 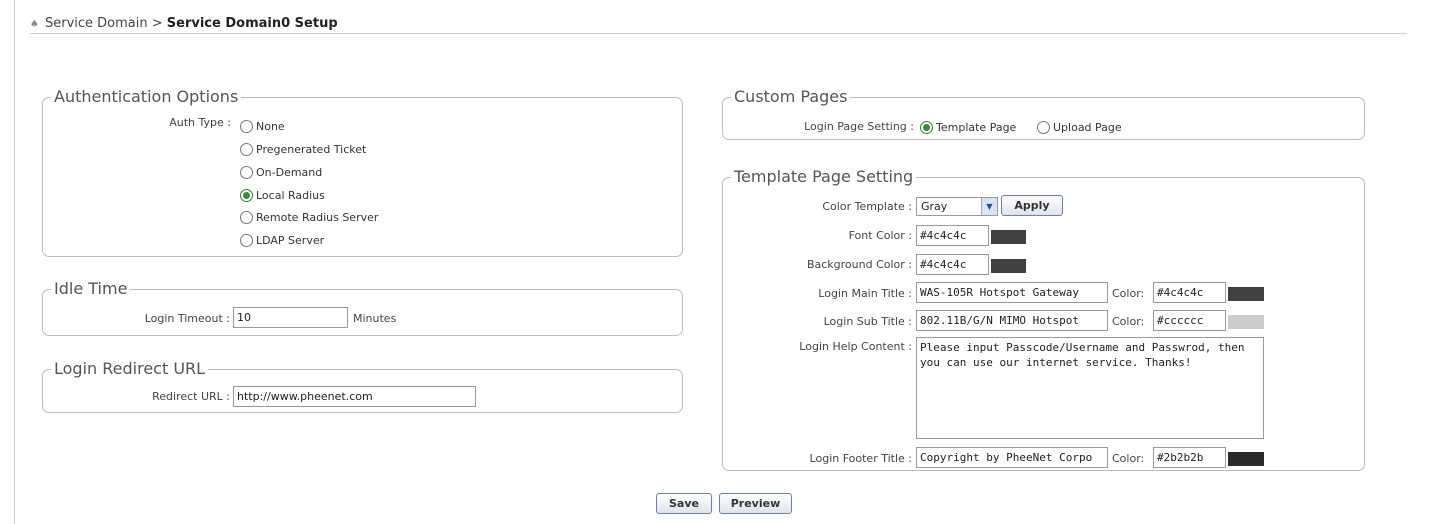 What do you see at coordinates (303, 149) in the screenshot?
I see `auth-option-pregenerated-ticket: Pregenerated Ticket` at bounding box center [303, 149].